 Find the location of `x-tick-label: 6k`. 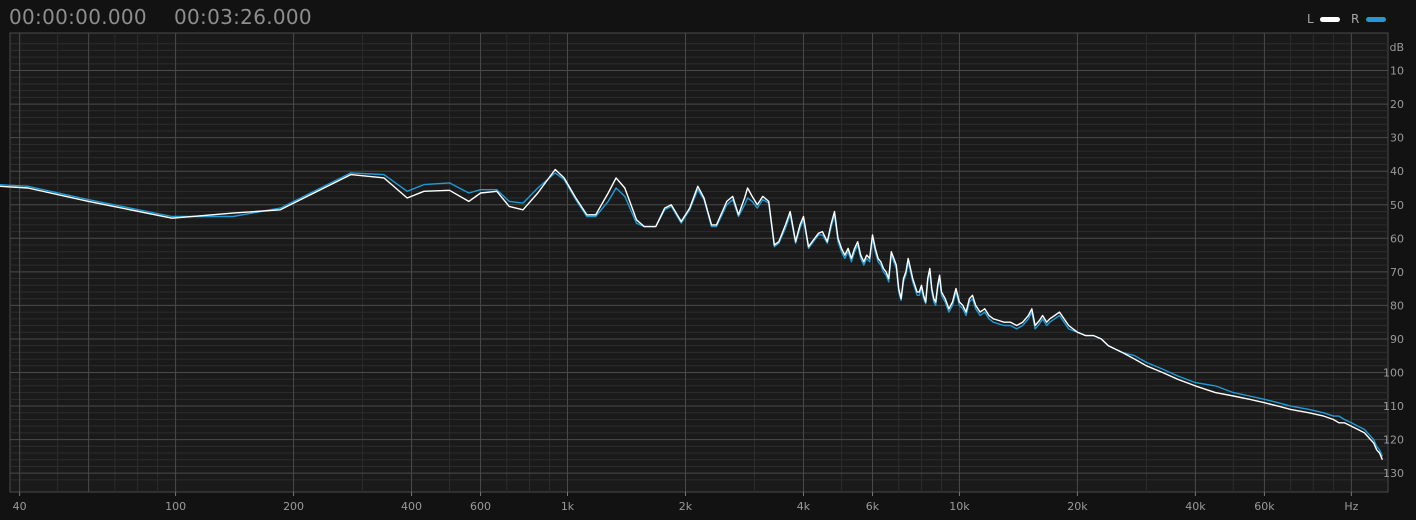

x-tick-label: 6k is located at coordinates (873, 506).